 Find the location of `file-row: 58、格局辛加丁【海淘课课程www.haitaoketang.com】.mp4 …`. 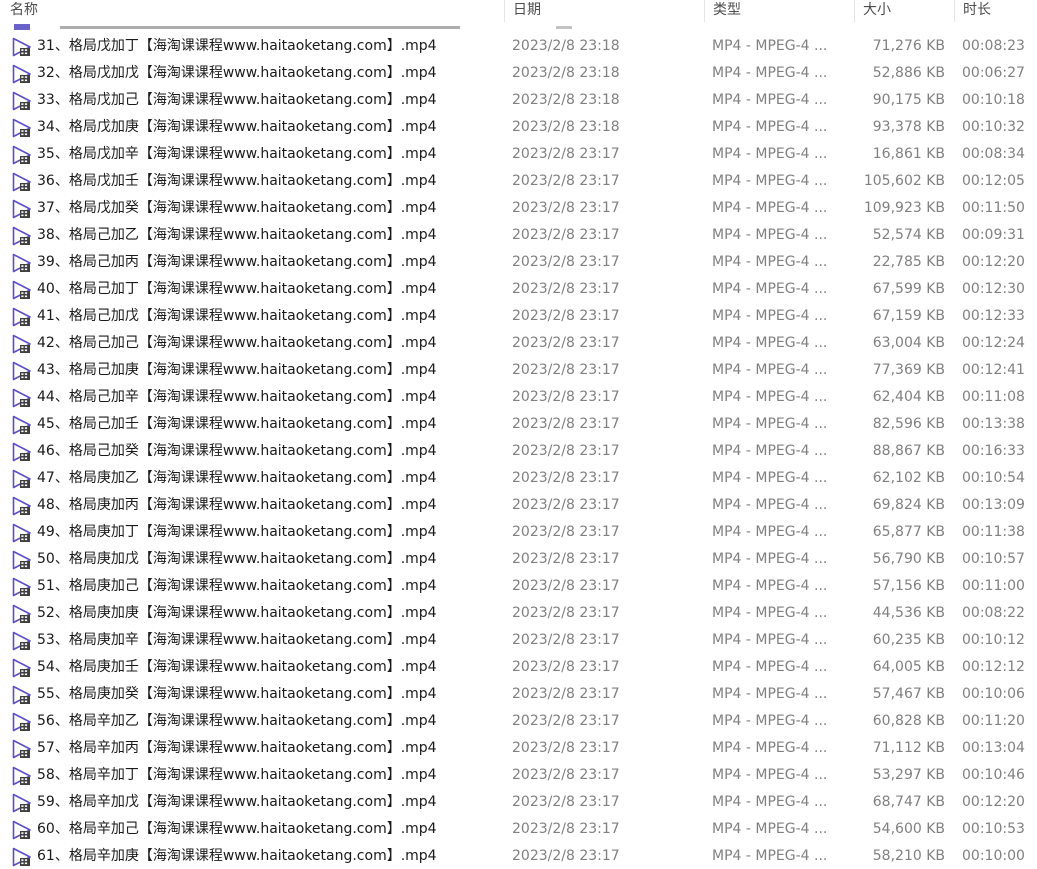

file-row: 58、格局辛加丁【海淘课课程www.haitaoketang.com】.mp4 … is located at coordinates (518, 775).